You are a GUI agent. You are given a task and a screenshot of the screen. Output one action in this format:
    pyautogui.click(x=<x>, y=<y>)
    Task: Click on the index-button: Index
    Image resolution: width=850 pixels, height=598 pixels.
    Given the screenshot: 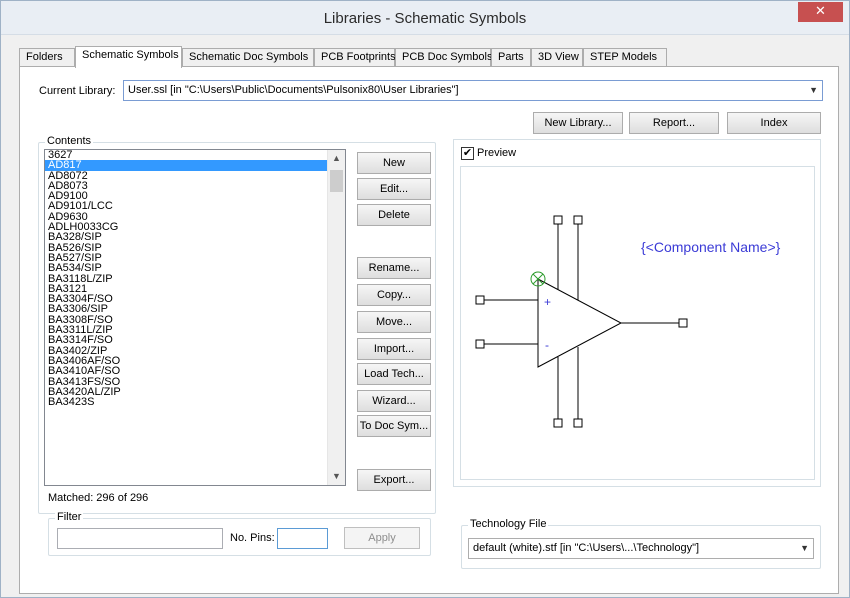 What is the action you would take?
    pyautogui.click(x=774, y=123)
    